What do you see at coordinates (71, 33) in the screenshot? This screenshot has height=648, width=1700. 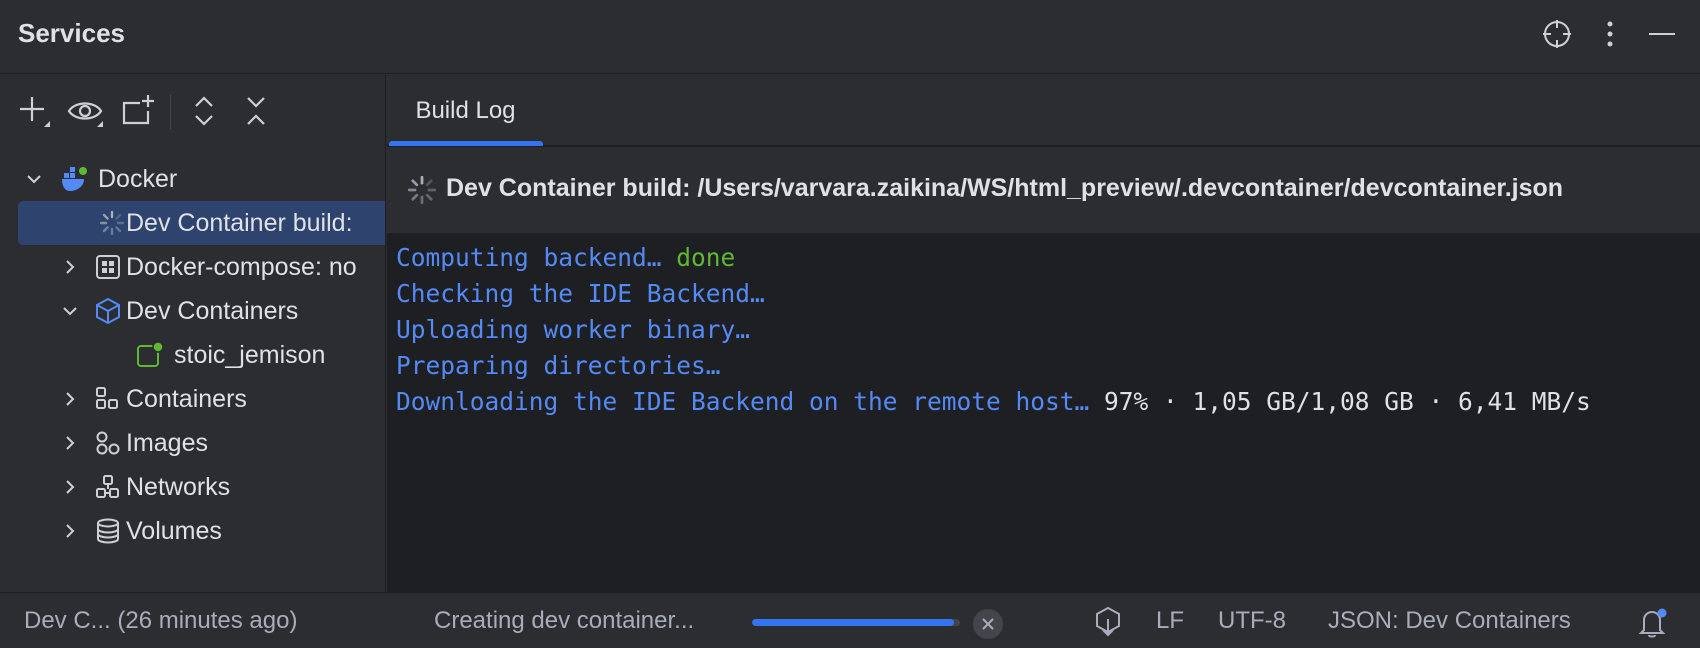 I see `panel-title: Services` at bounding box center [71, 33].